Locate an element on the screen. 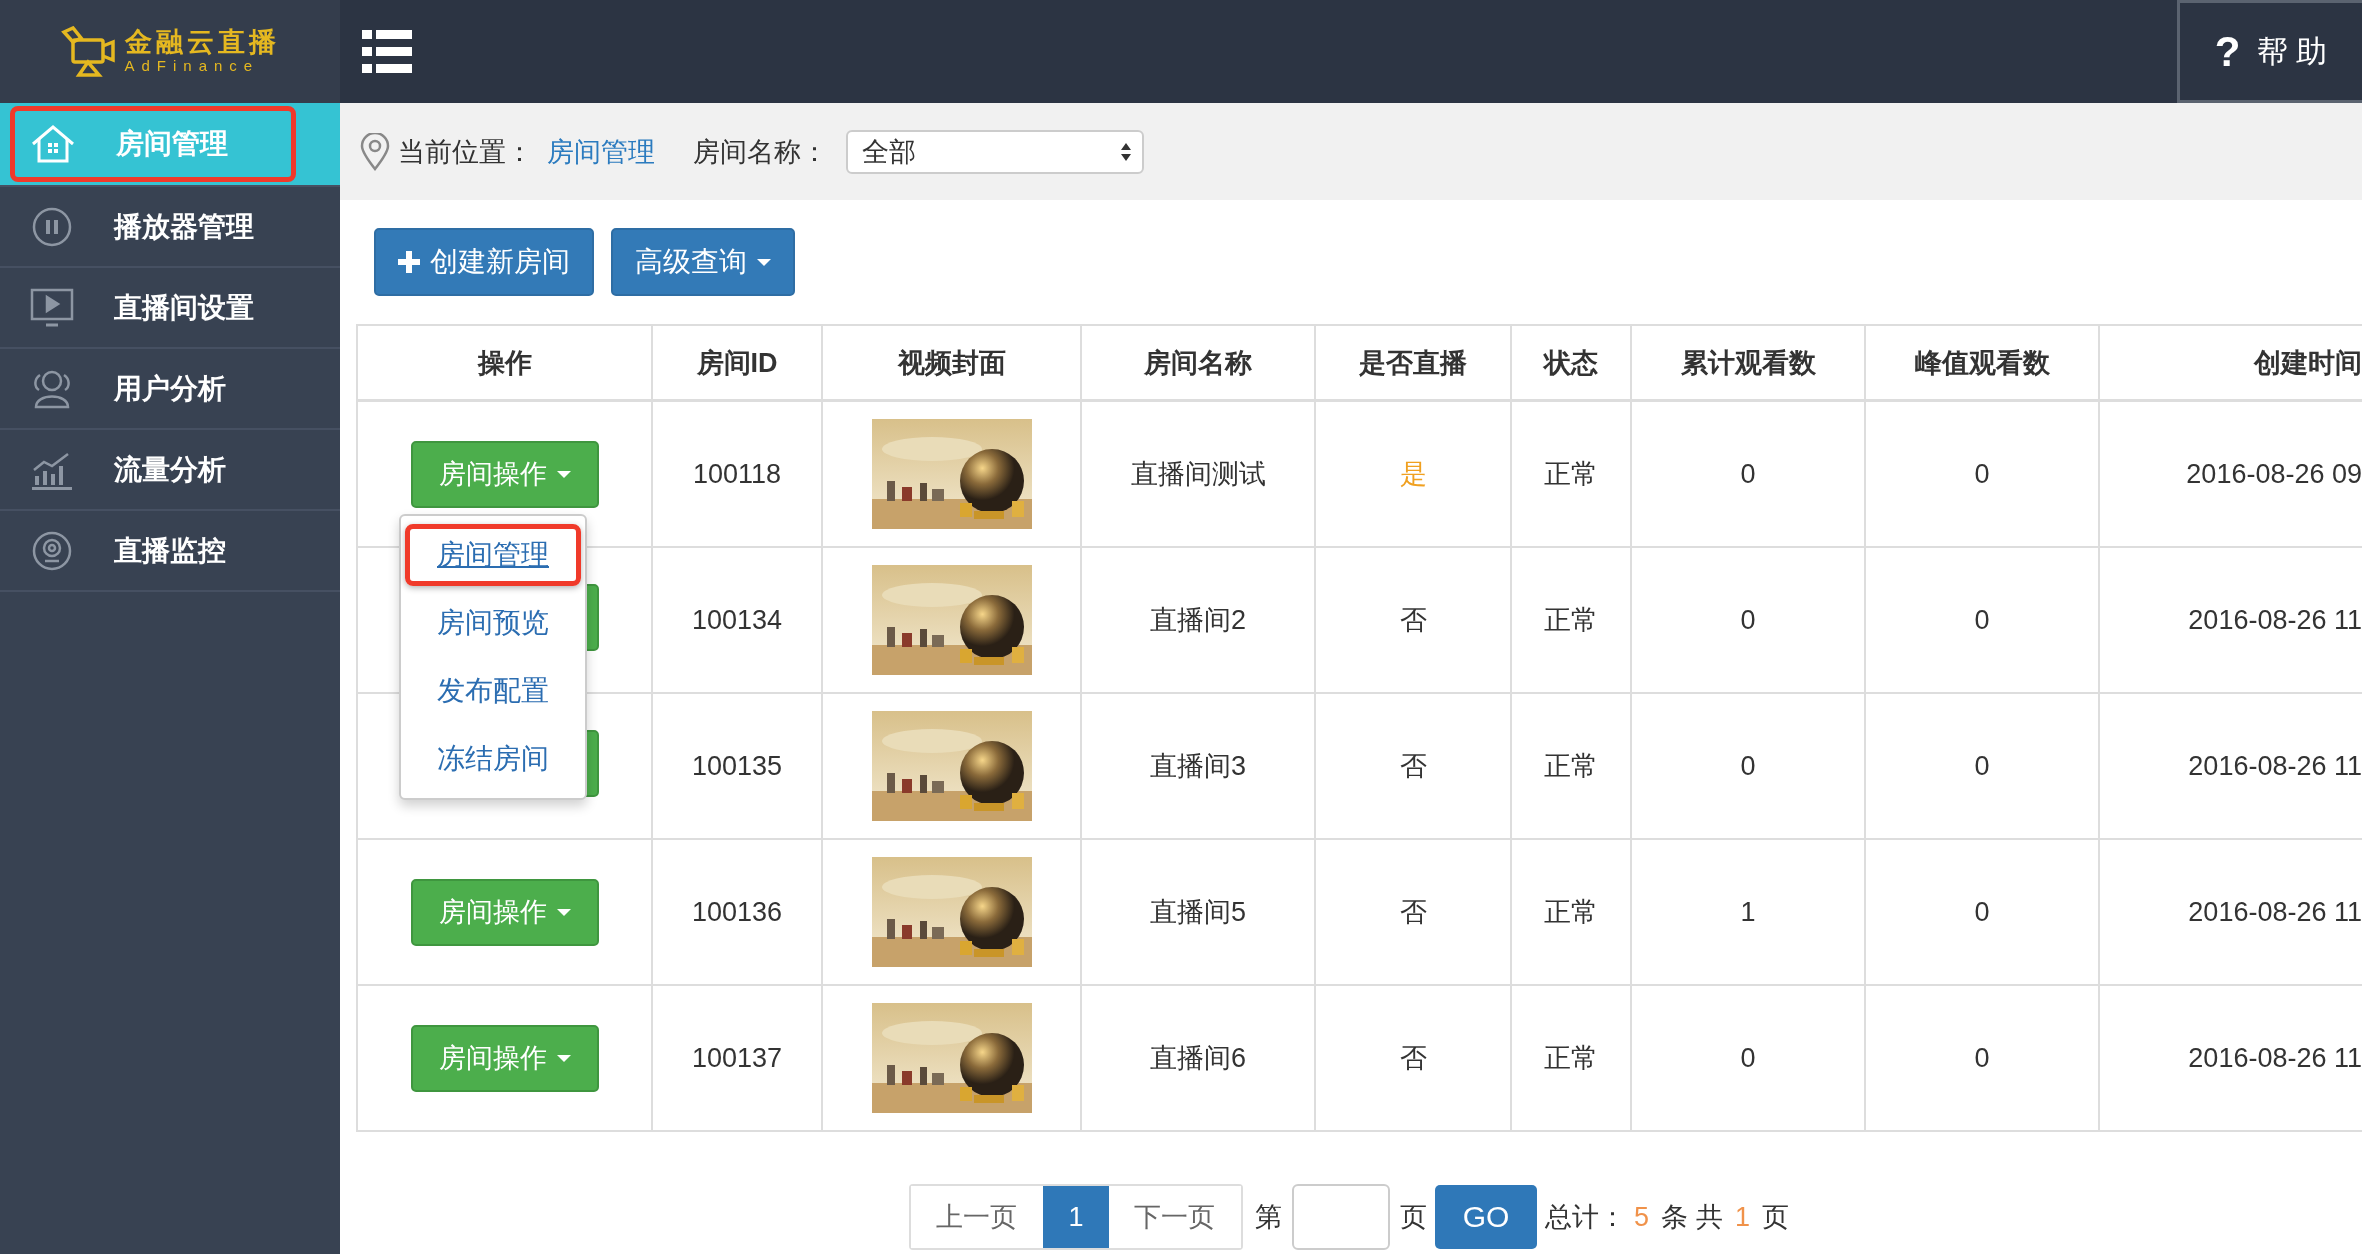 This screenshot has width=2362, height=1254. plus-icon is located at coordinates (409, 262).